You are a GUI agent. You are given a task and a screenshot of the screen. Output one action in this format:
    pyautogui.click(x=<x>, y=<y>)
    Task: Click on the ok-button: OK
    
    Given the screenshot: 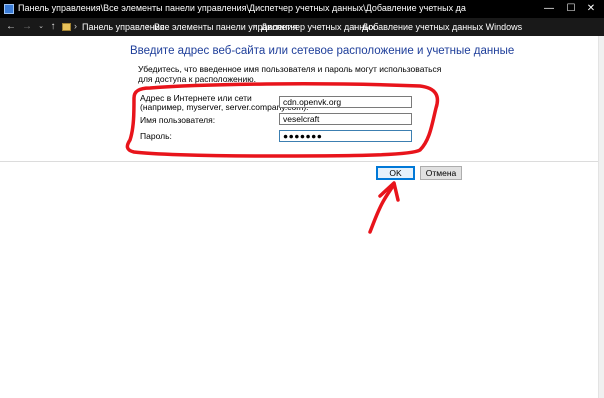 What is the action you would take?
    pyautogui.click(x=395, y=173)
    